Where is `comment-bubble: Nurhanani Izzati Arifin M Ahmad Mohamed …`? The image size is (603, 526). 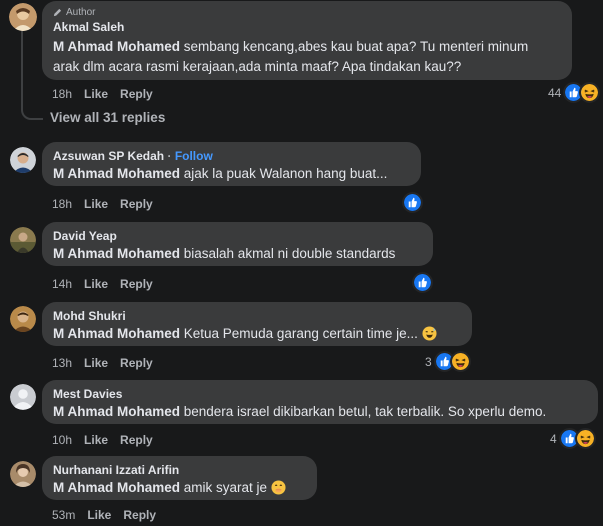 comment-bubble: Nurhanani Izzati Arifin M Ahmad Mohamed … is located at coordinates (179, 478).